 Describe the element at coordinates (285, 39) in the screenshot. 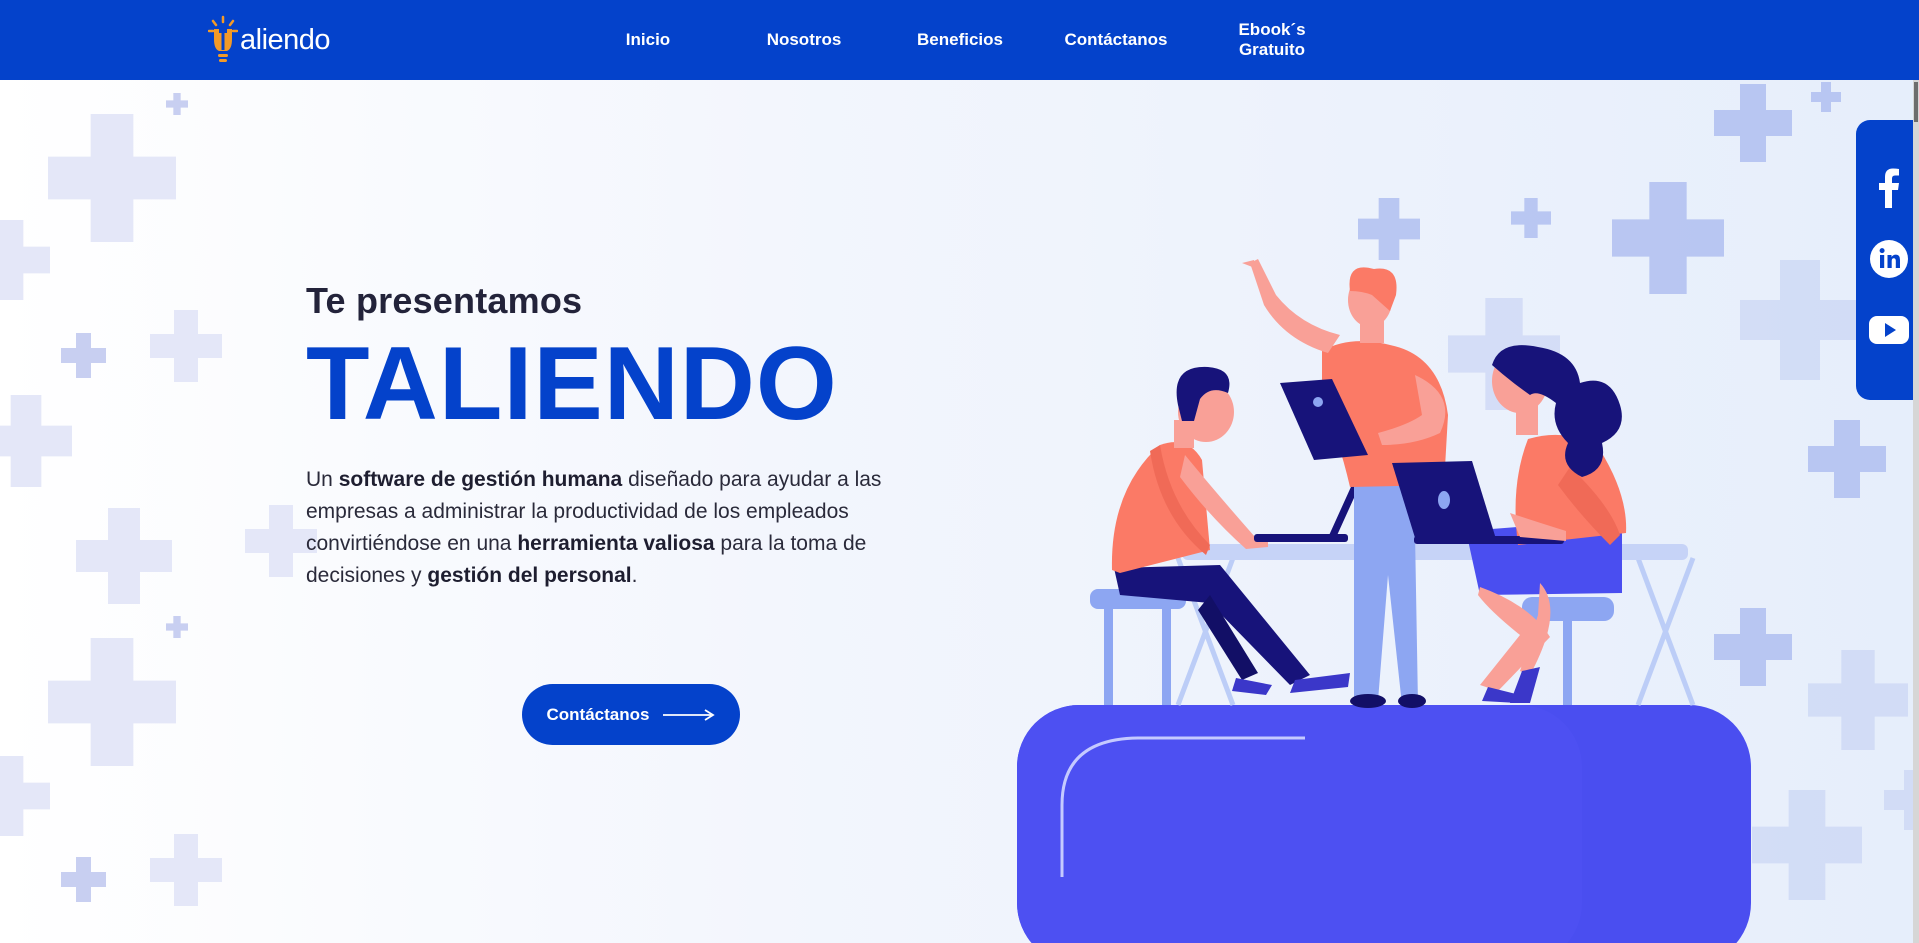

I see `logo-text: aliendo` at that location.